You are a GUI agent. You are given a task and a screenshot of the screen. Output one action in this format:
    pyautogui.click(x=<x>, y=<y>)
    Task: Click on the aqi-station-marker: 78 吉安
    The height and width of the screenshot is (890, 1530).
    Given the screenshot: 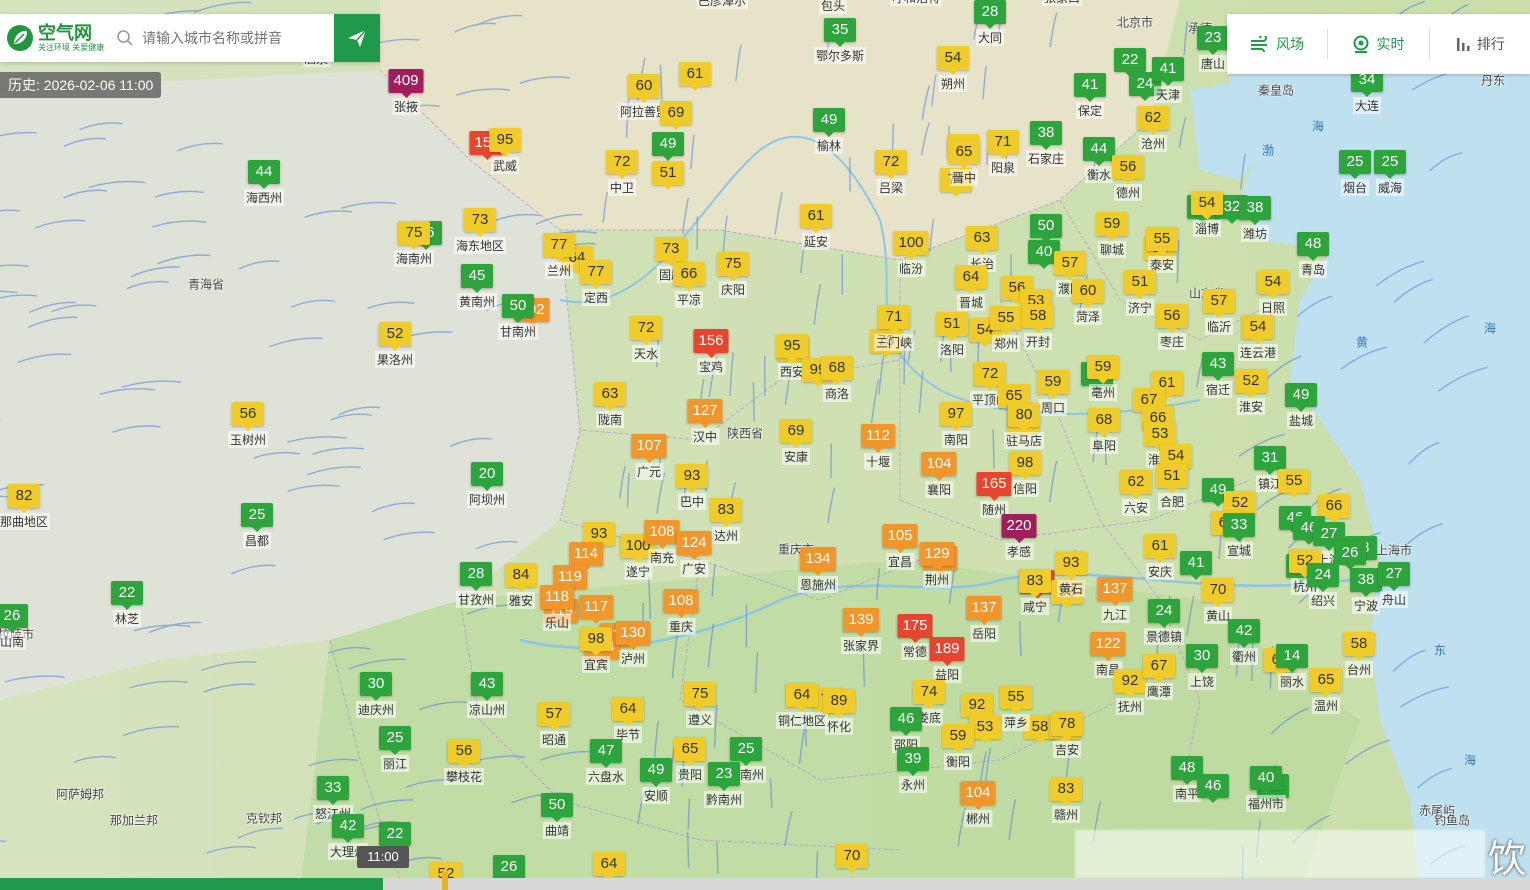 What is the action you would take?
    pyautogui.click(x=1067, y=735)
    